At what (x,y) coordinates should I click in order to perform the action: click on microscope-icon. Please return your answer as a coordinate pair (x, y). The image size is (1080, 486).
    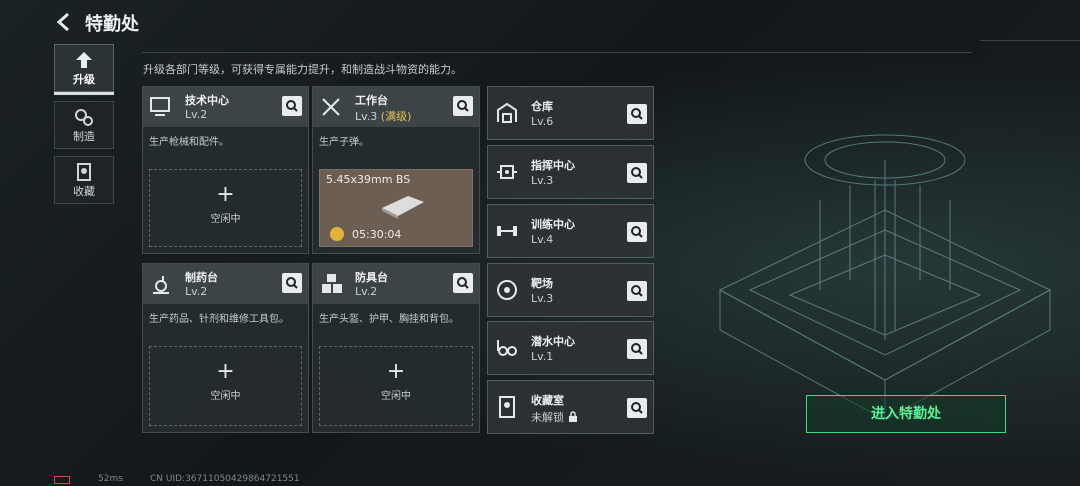
    Looking at the image, I should click on (161, 285).